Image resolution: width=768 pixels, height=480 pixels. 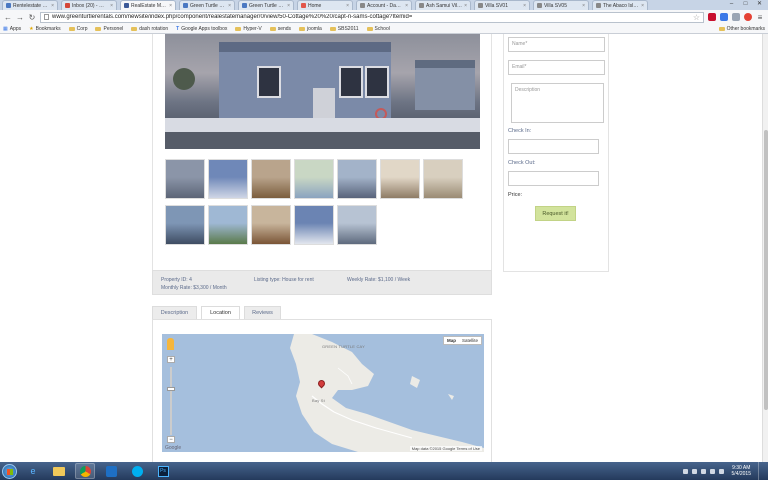 What do you see at coordinates (171, 401) in the screenshot?
I see `zoom-slider-track` at bounding box center [171, 401].